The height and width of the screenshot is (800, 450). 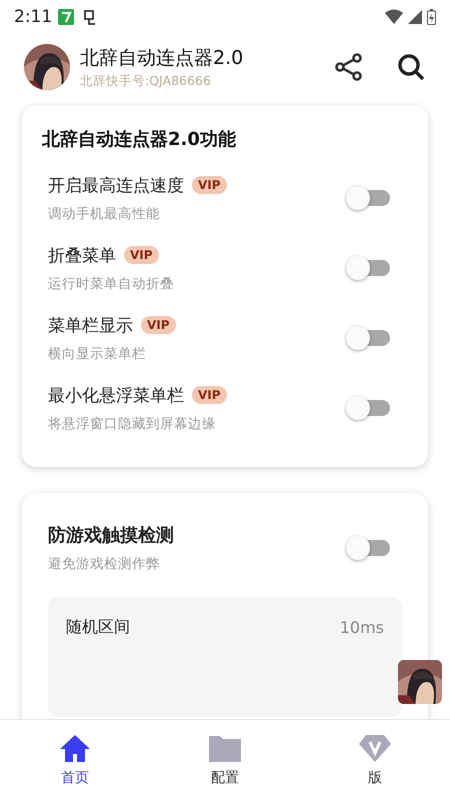 What do you see at coordinates (90, 325) in the screenshot?
I see `setting-label: 菜单栏显示` at bounding box center [90, 325].